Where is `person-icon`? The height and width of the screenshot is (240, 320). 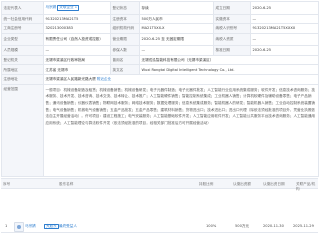 person-icon is located at coordinates (19, 227).